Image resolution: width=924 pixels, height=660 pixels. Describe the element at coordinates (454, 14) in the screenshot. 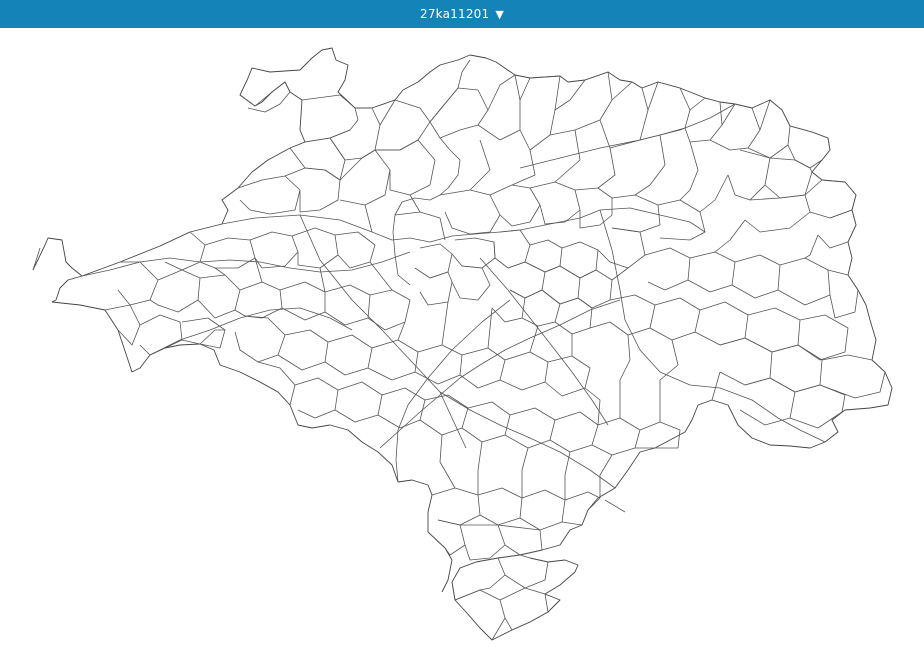

I see `dataset-selector-label: 27ka11201` at that location.